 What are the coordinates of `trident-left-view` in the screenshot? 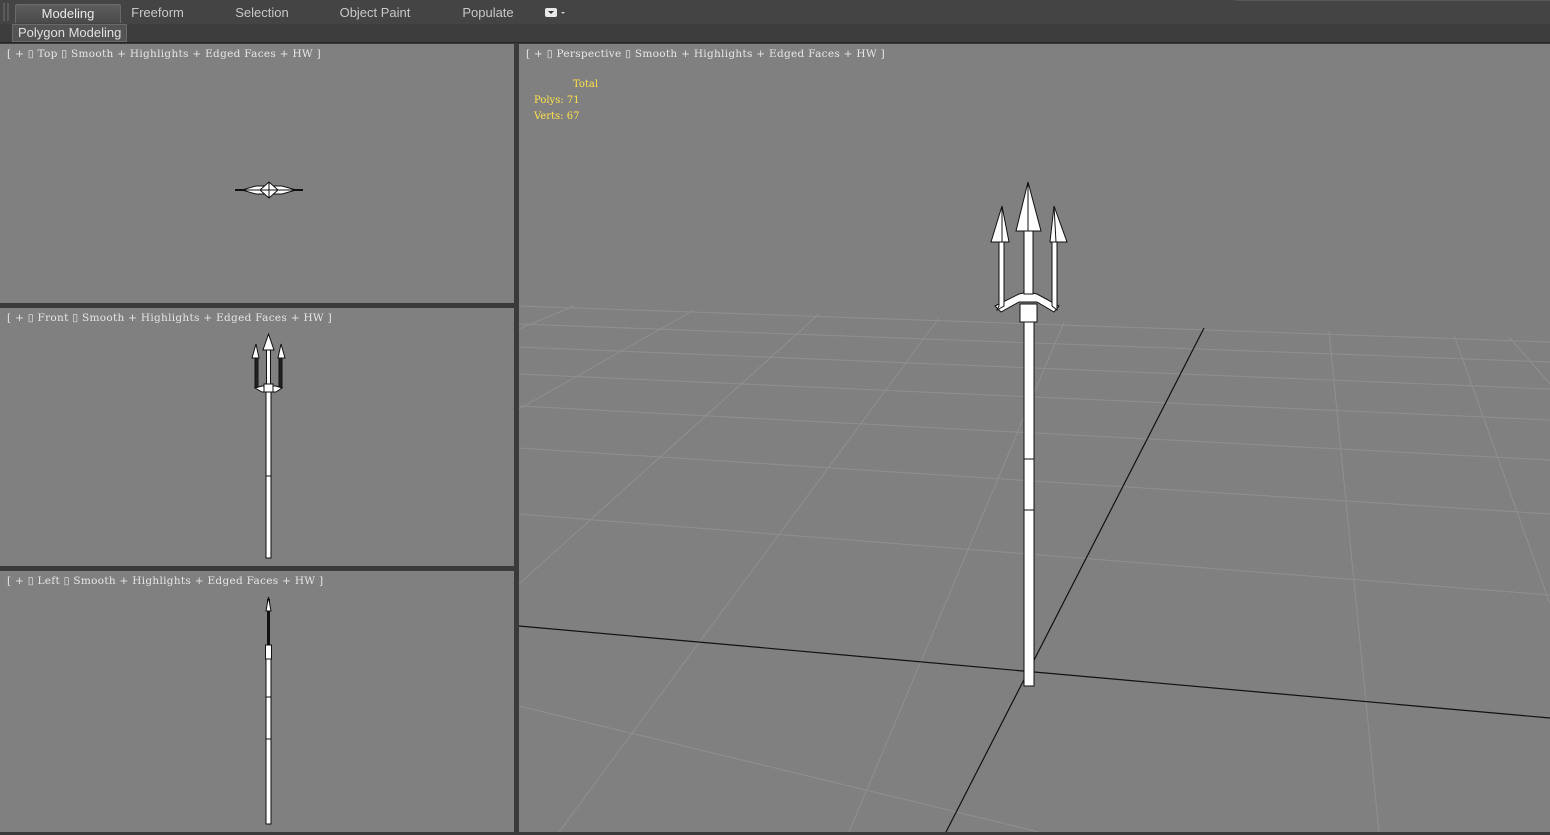 It's located at (268, 710).